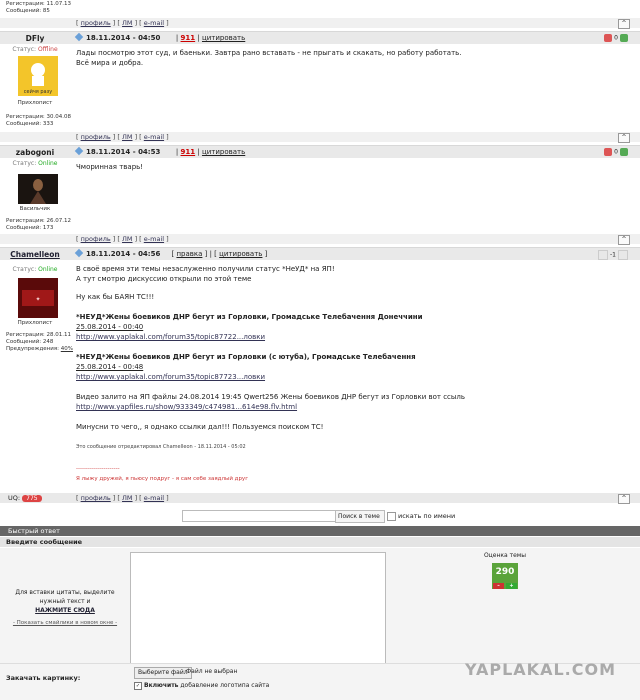  What do you see at coordinates (44, 542) in the screenshot?
I see `enter-message-label: Введите сообщение` at bounding box center [44, 542].